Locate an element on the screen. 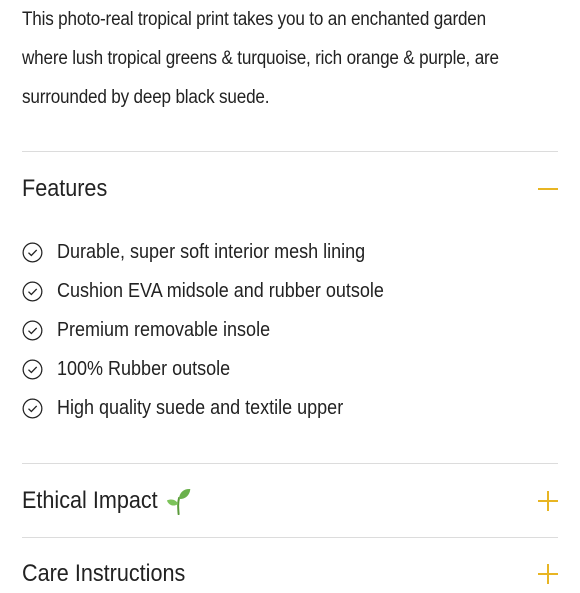  list-item: Premium removable insole is located at coordinates (290, 330).